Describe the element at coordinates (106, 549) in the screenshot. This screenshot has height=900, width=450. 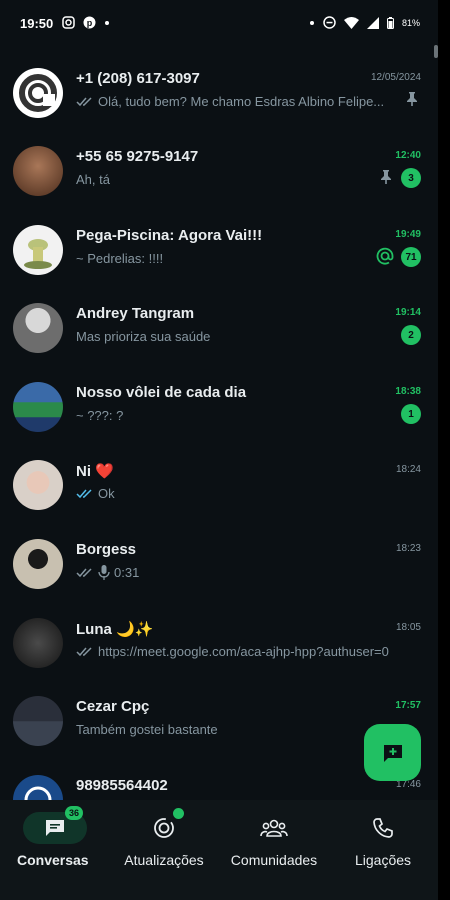
I see `chat-name: Borgess` at that location.